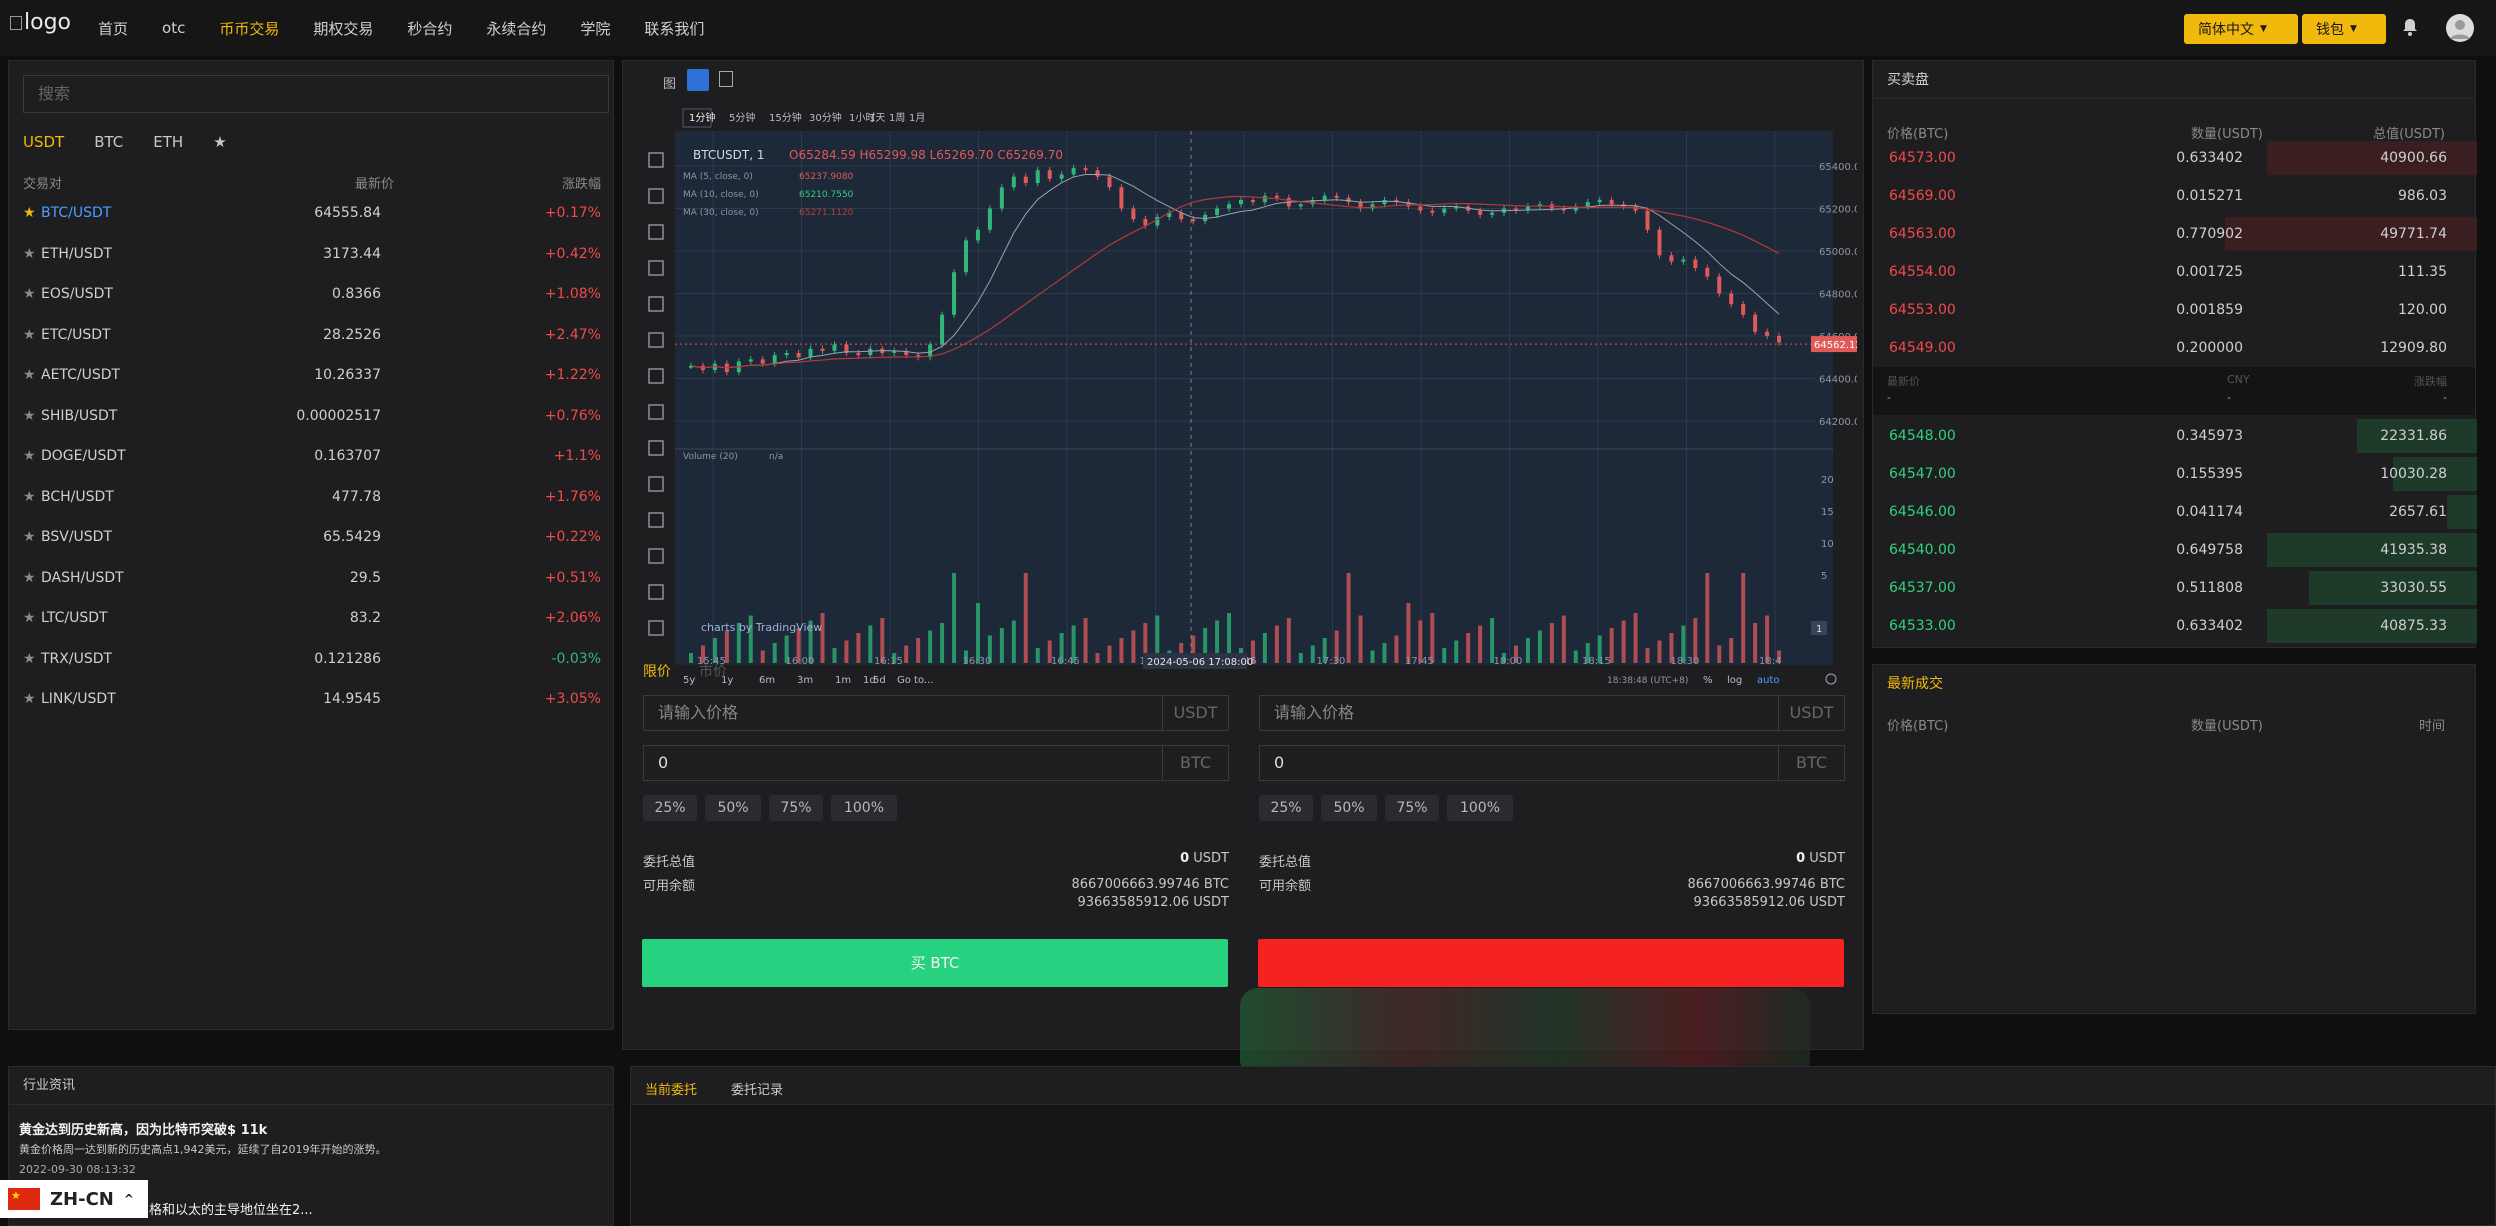 This screenshot has height=1226, width=2496. What do you see at coordinates (312, 335) in the screenshot?
I see `market-row: ★ ETC/USDT 28.2526 +2.47%` at bounding box center [312, 335].